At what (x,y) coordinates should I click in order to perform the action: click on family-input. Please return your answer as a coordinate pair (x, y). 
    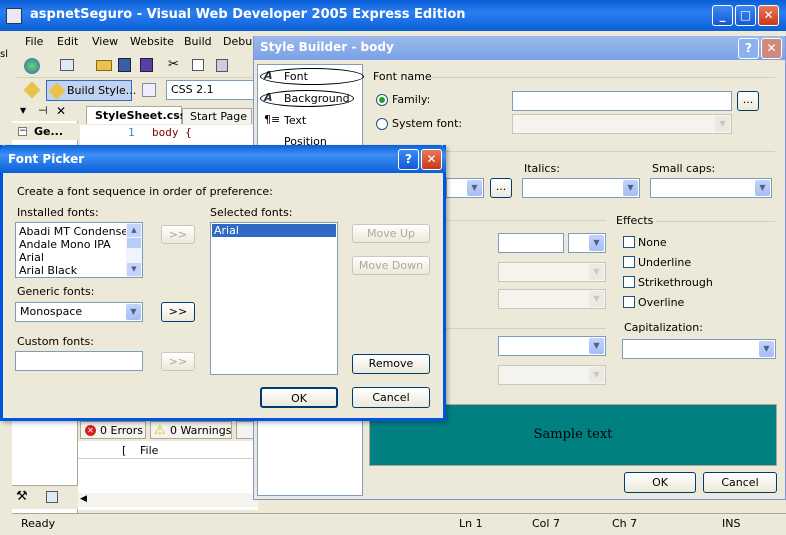
    Looking at the image, I should click on (622, 101).